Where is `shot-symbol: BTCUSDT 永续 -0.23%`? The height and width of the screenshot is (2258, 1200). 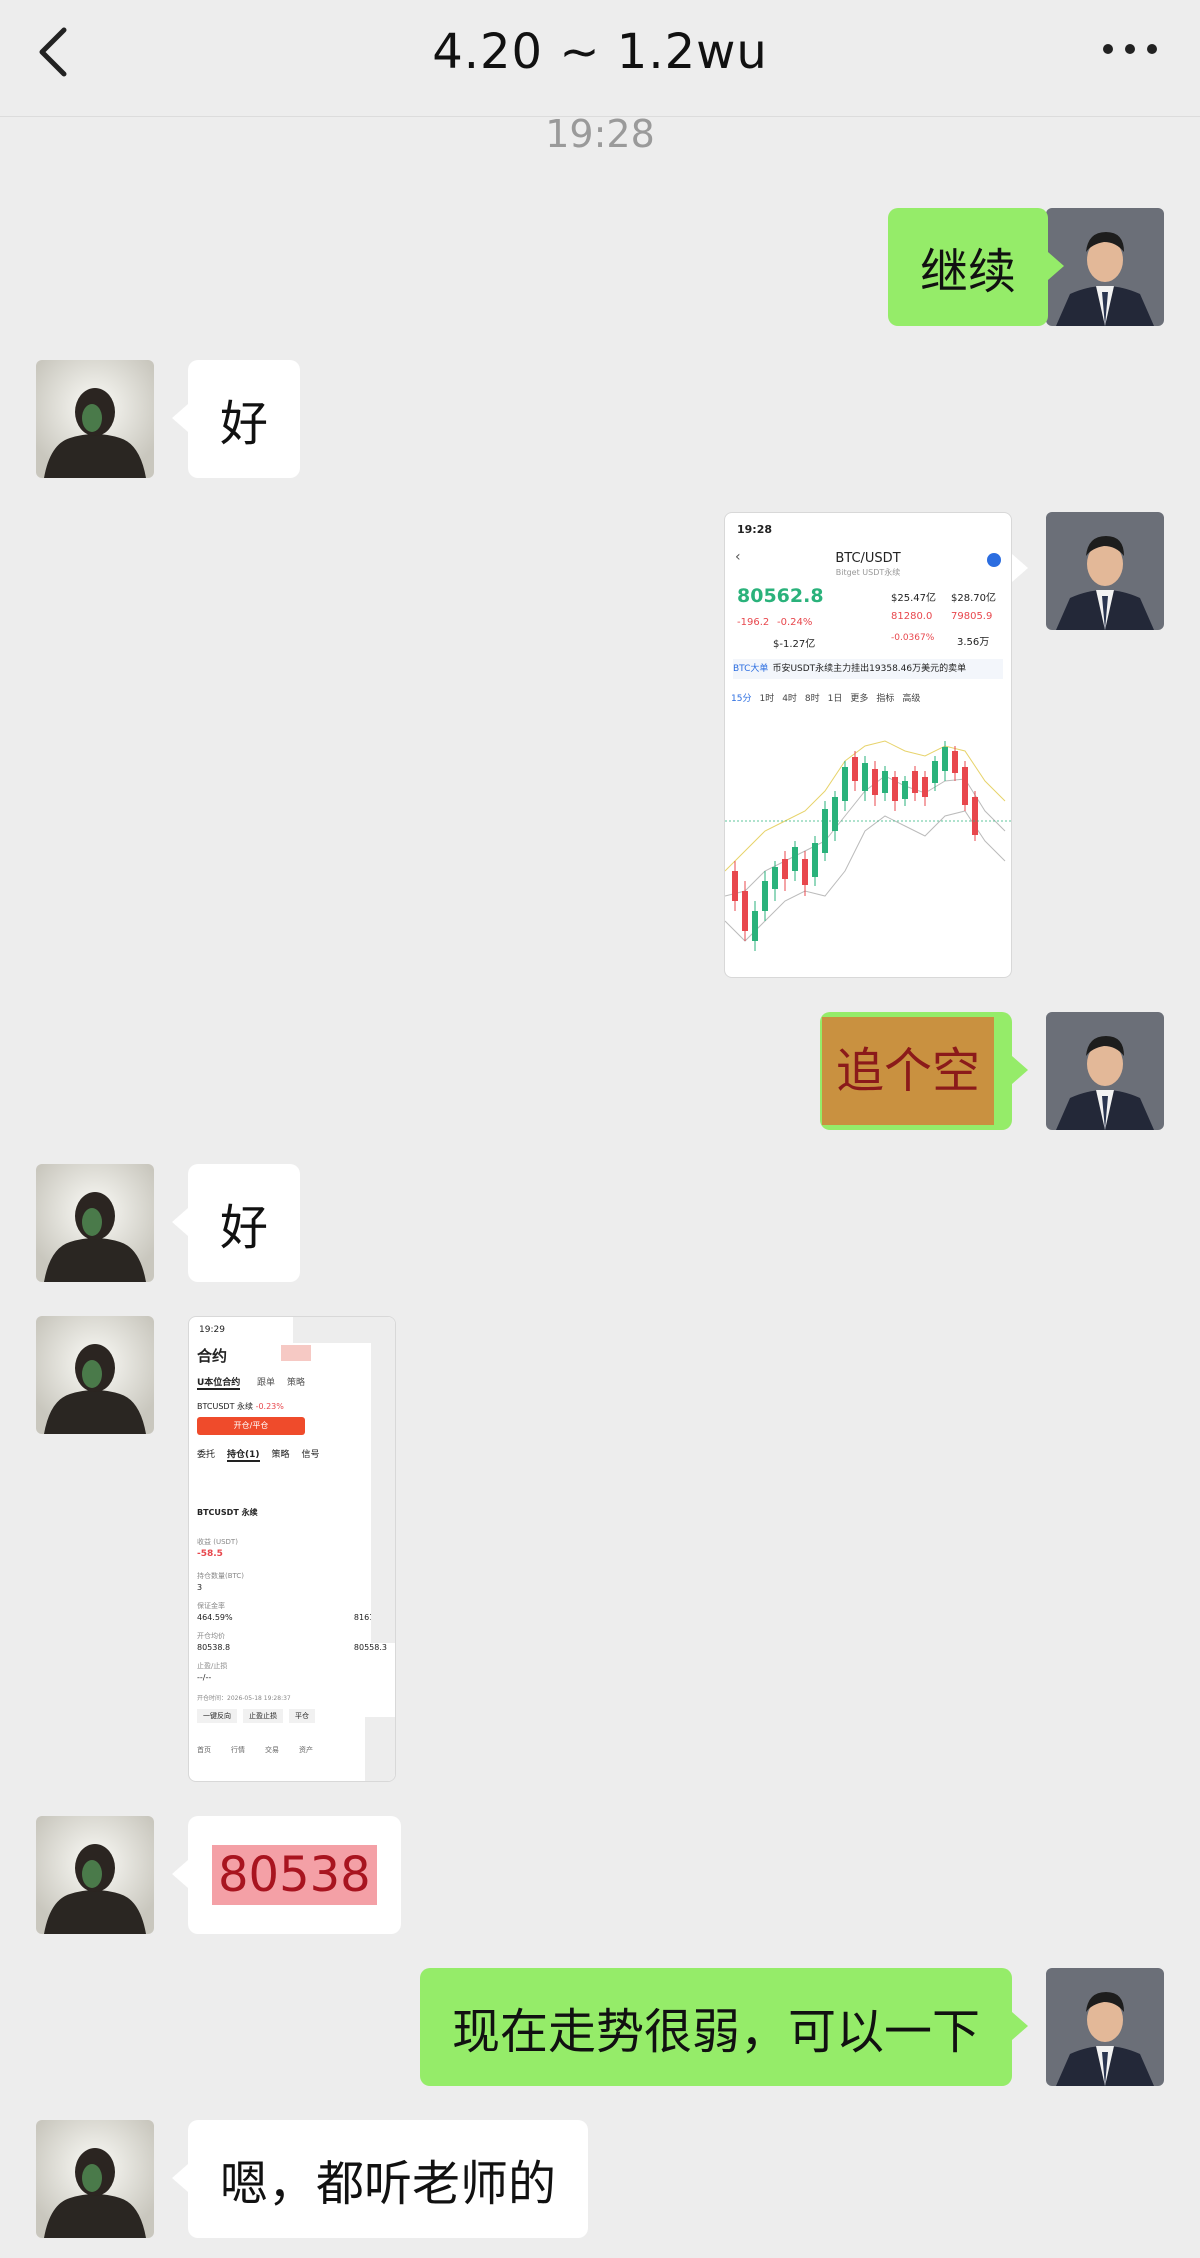 shot-symbol: BTCUSDT 永续 -0.23% is located at coordinates (240, 1406).